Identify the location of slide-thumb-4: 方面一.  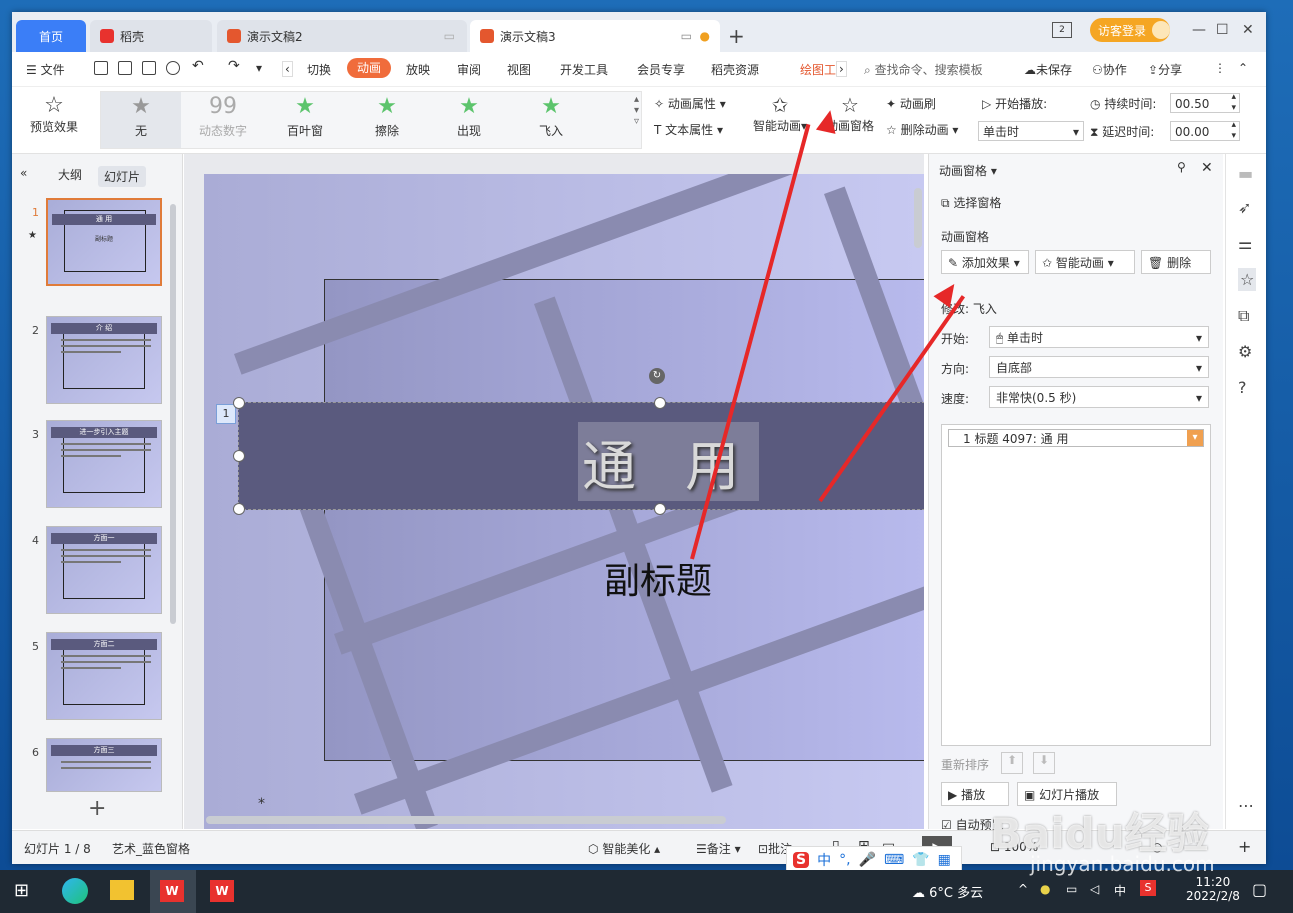
(104, 570).